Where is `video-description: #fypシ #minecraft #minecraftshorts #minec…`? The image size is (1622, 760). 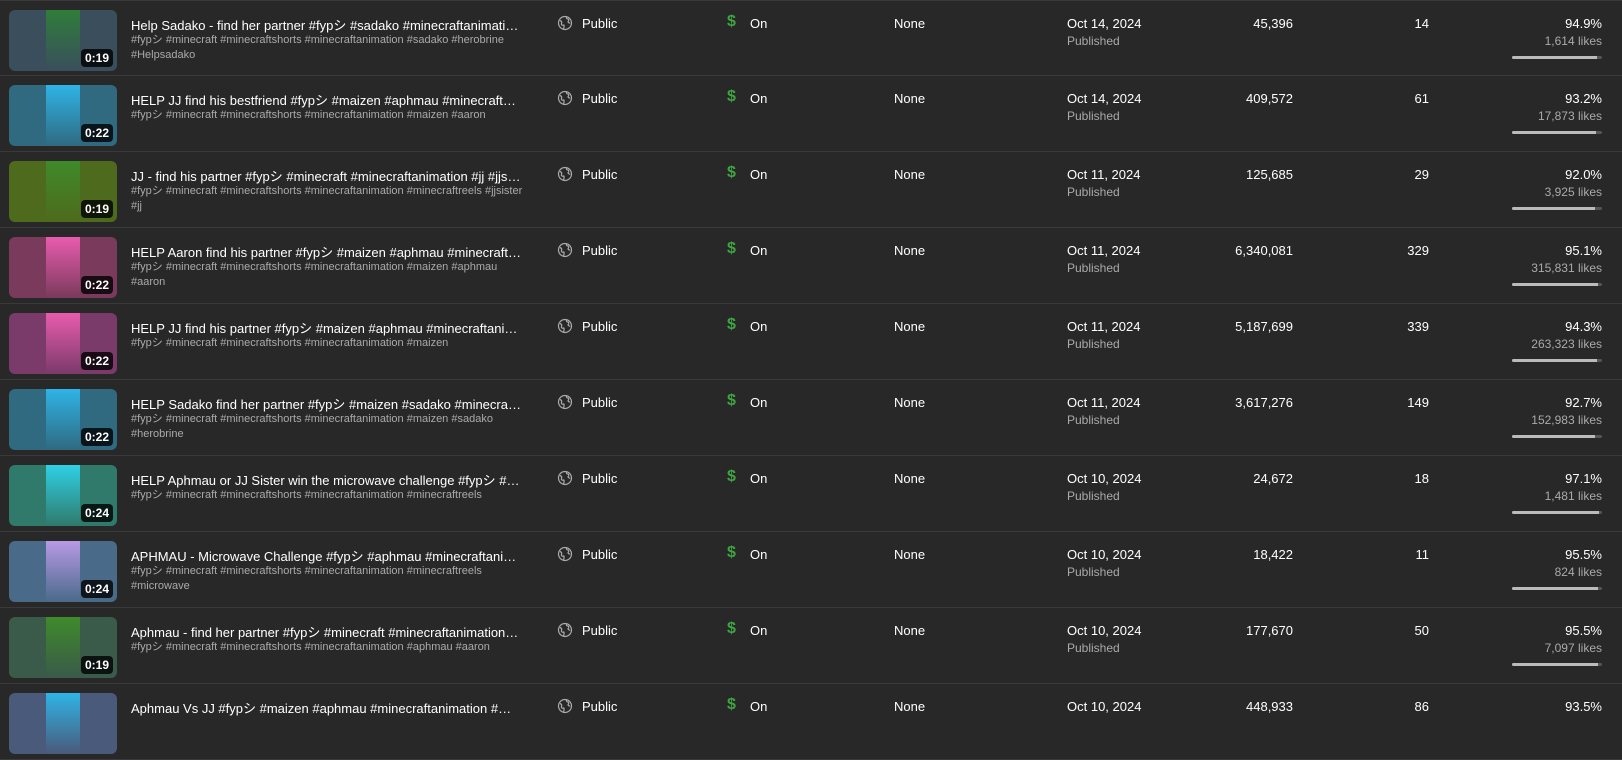
video-description: #fypシ #minecraft #minecraftshorts #minec… is located at coordinates (314, 274).